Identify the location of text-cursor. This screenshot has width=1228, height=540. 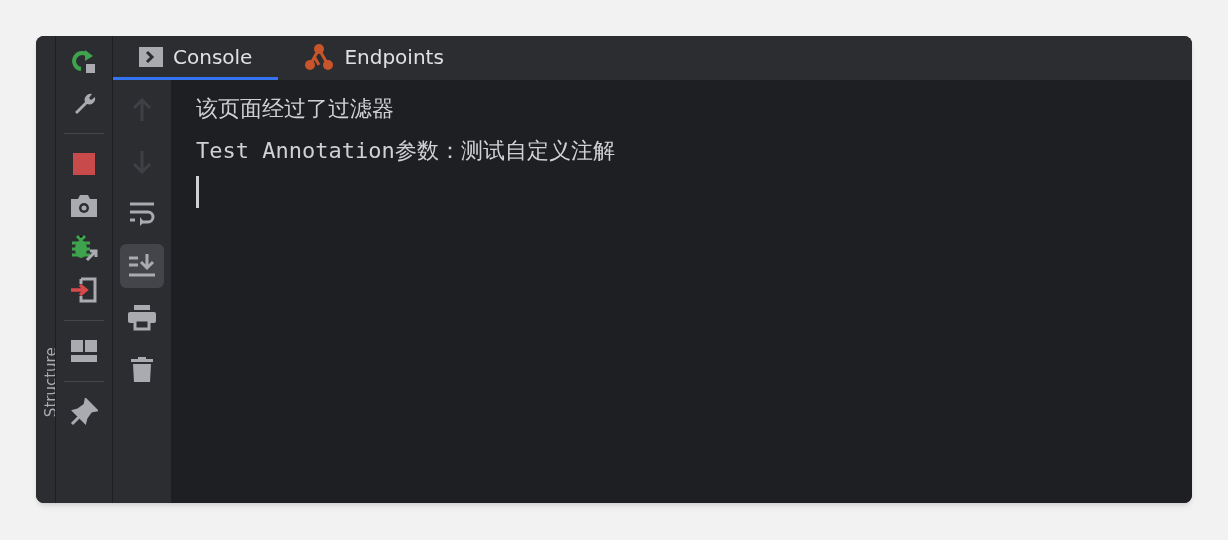
(197, 192).